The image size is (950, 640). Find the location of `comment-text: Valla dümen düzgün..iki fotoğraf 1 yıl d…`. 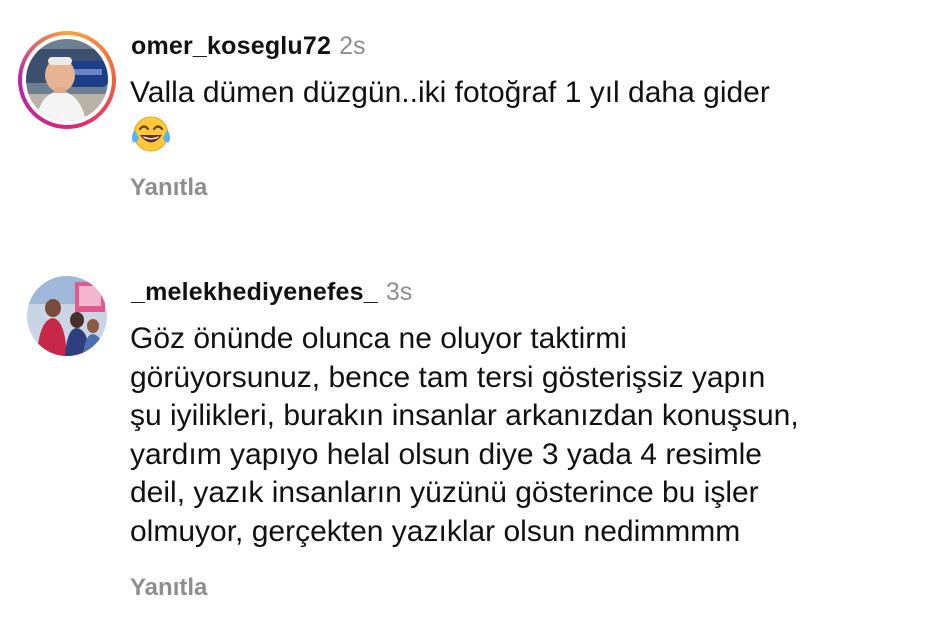

comment-text: Valla dümen düzgün..iki fotoğraf 1 yıl d… is located at coordinates (450, 93).